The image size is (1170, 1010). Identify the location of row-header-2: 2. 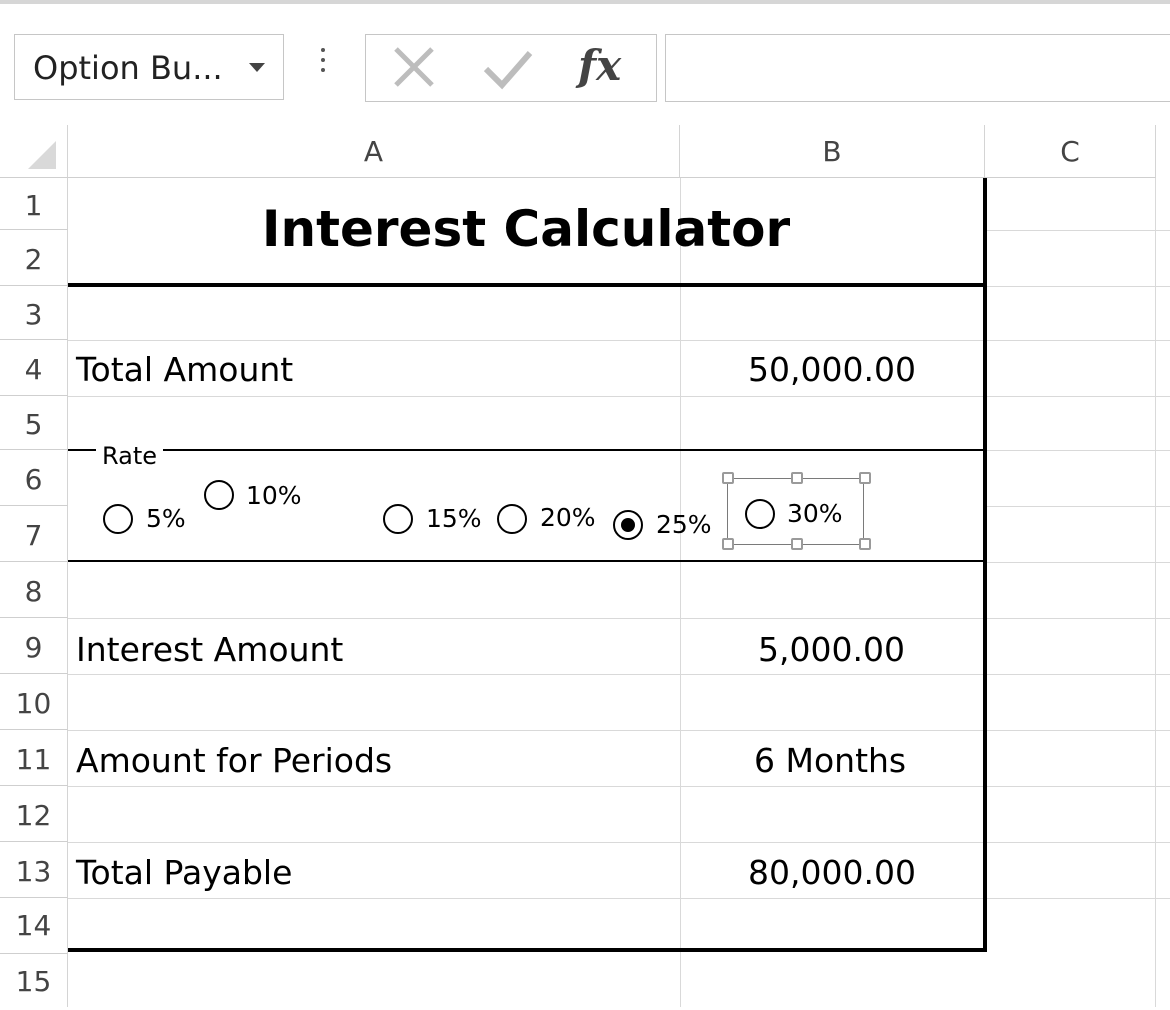
(34, 258).